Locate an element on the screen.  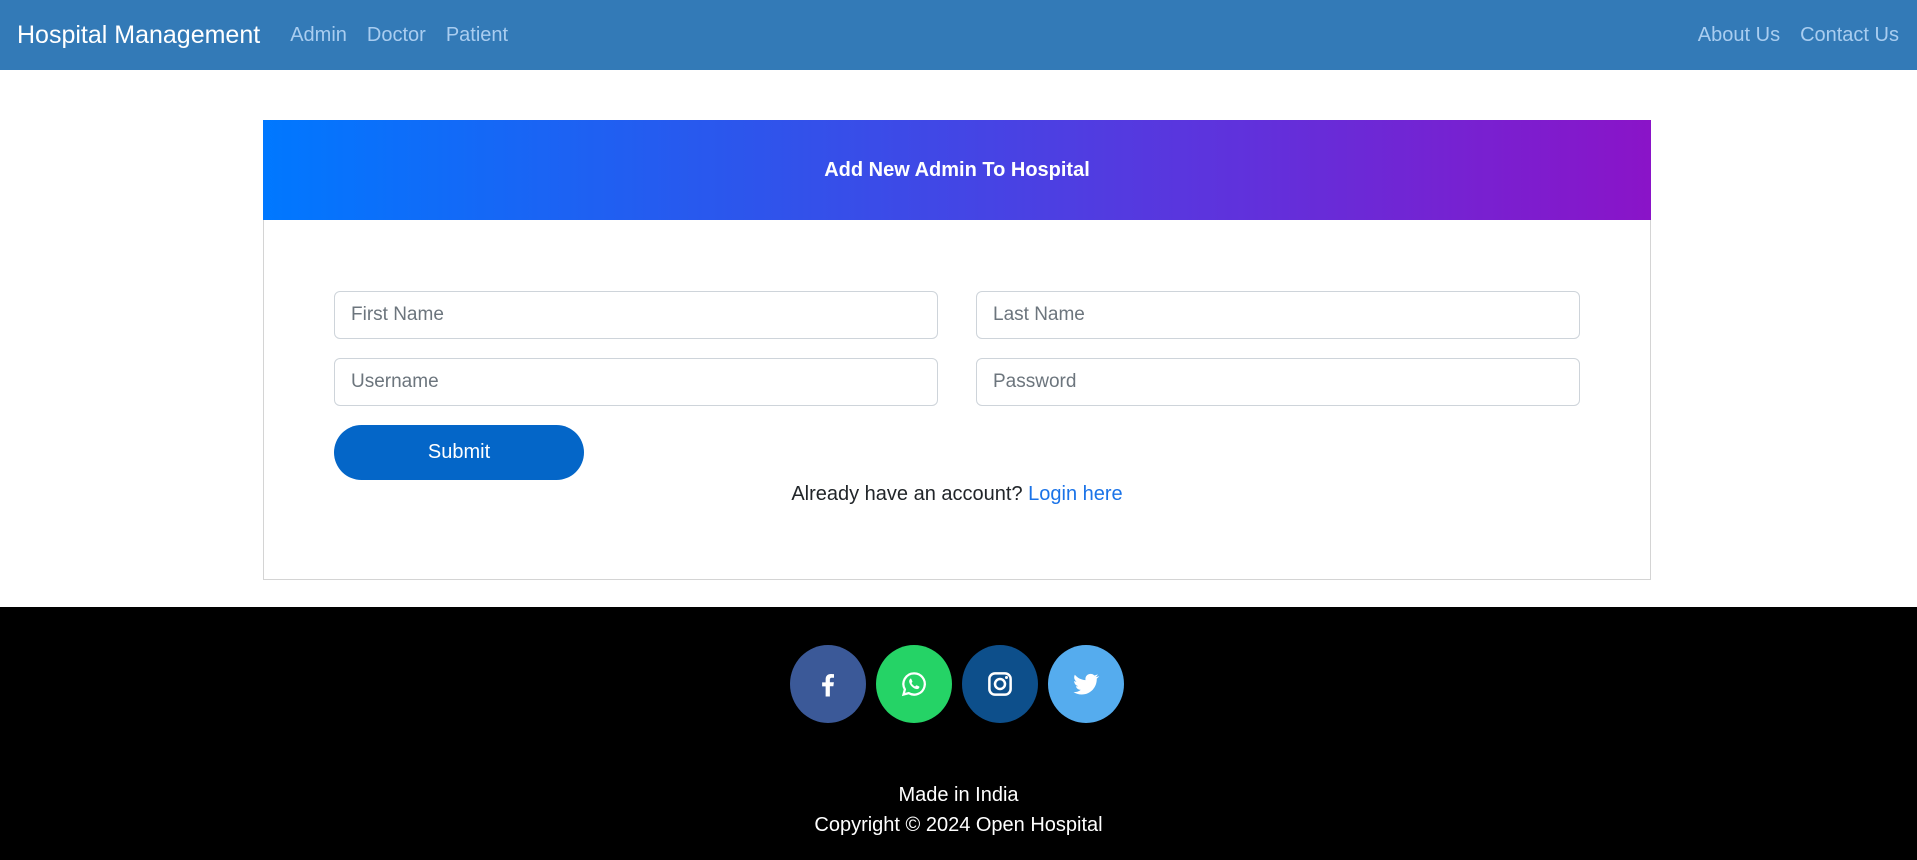
brand-link: Hospital Management is located at coordinates (138, 35).